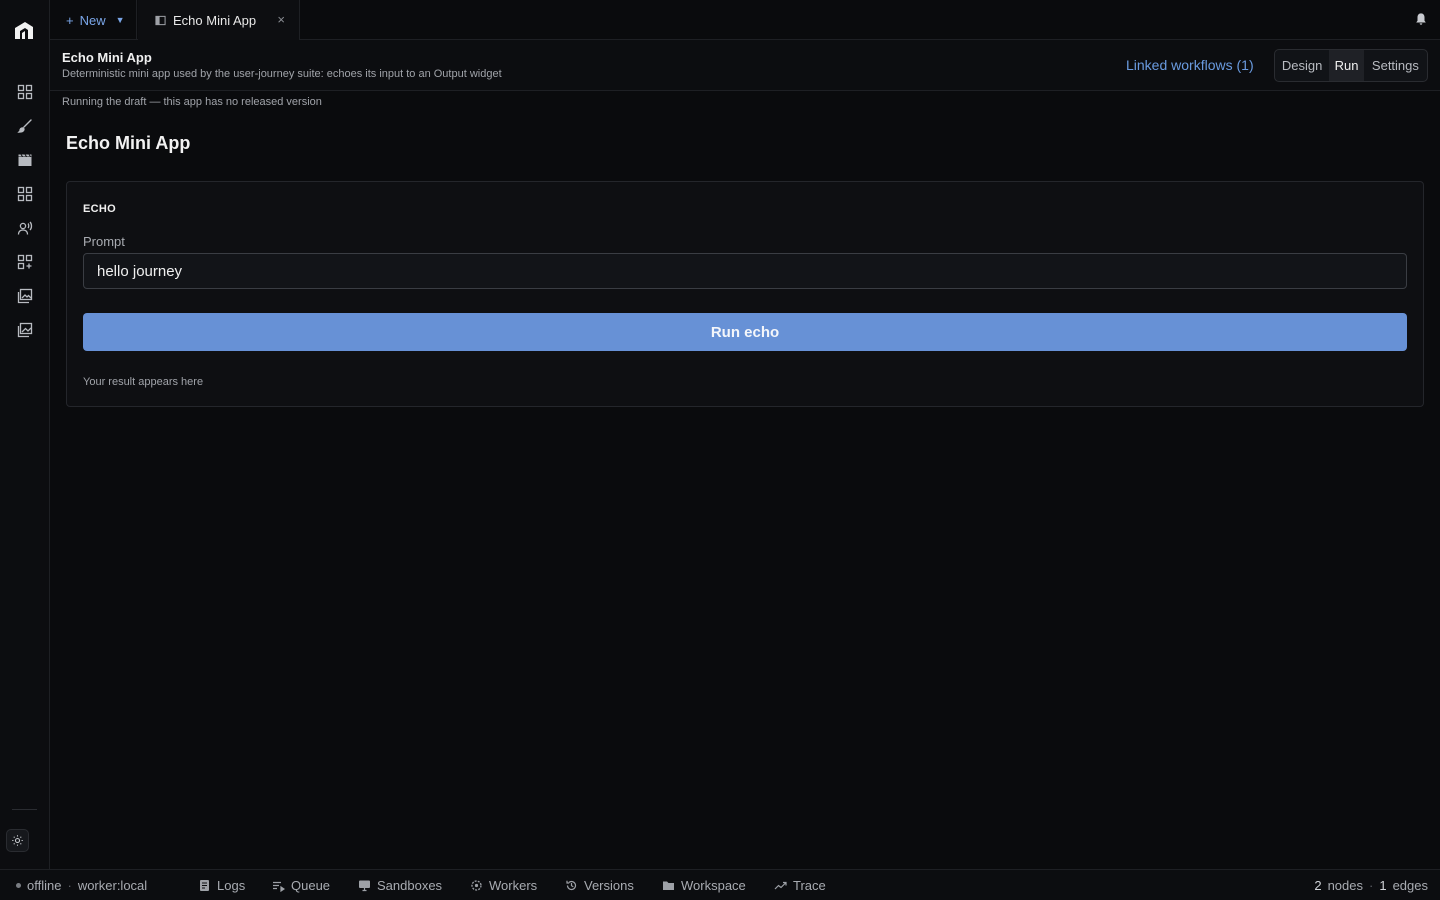 Image resolution: width=1440 pixels, height=900 pixels. What do you see at coordinates (1190, 65) in the screenshot?
I see `linked-workflows-link: Linked workflows (1)` at bounding box center [1190, 65].